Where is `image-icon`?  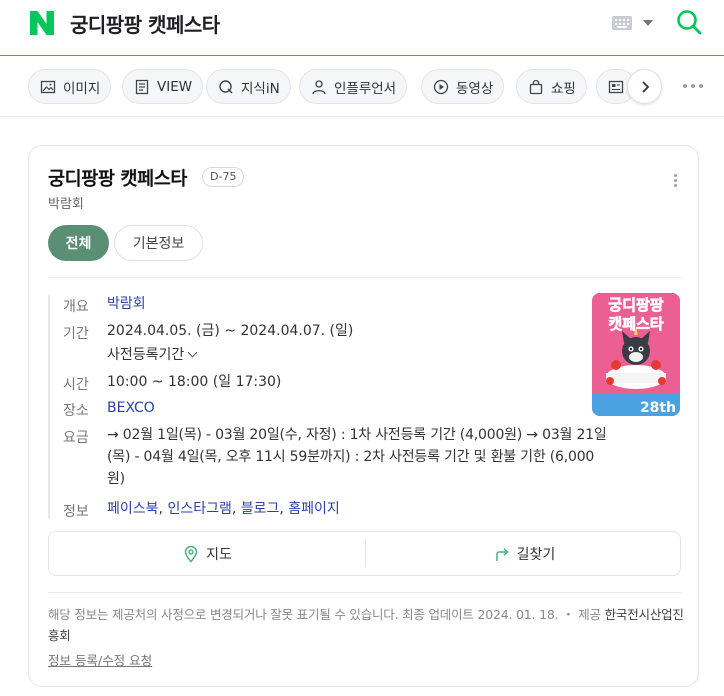
image-icon is located at coordinates (48, 86).